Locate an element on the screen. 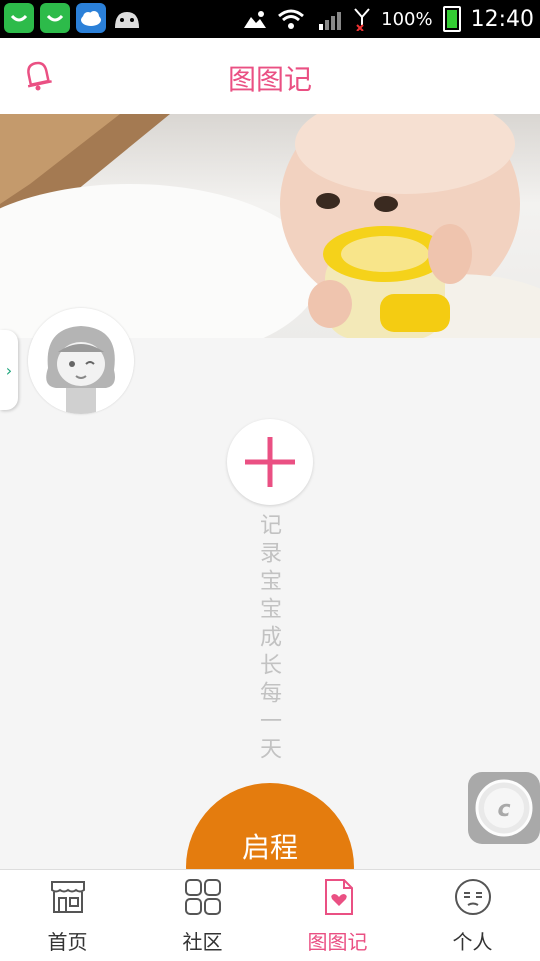  storefront-icon is located at coordinates (67, 897).